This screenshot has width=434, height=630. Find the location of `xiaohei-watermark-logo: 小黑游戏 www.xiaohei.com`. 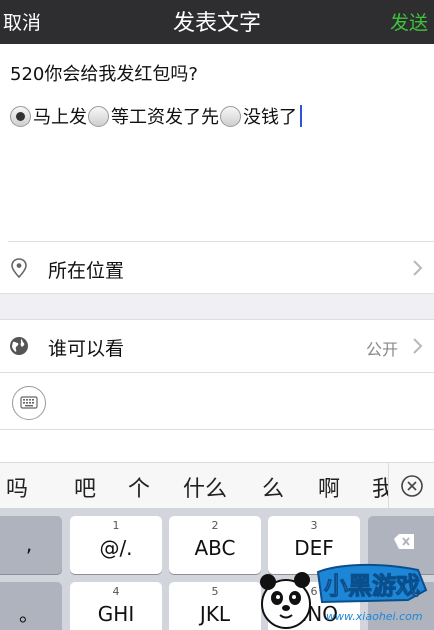

xiaohei-watermark-logo: 小黑游戏 www.xiaohei.com is located at coordinates (344, 596).